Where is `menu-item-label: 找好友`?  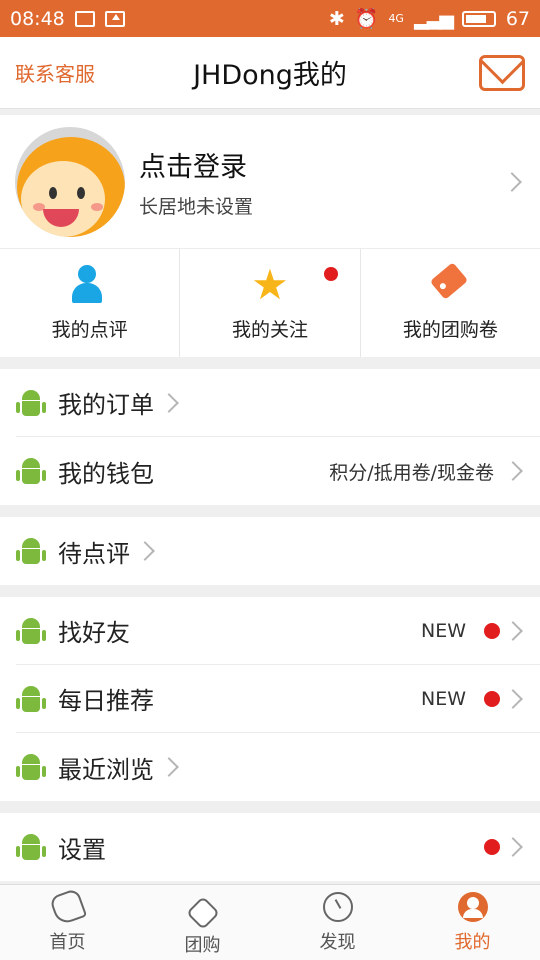 menu-item-label: 找好友 is located at coordinates (94, 633).